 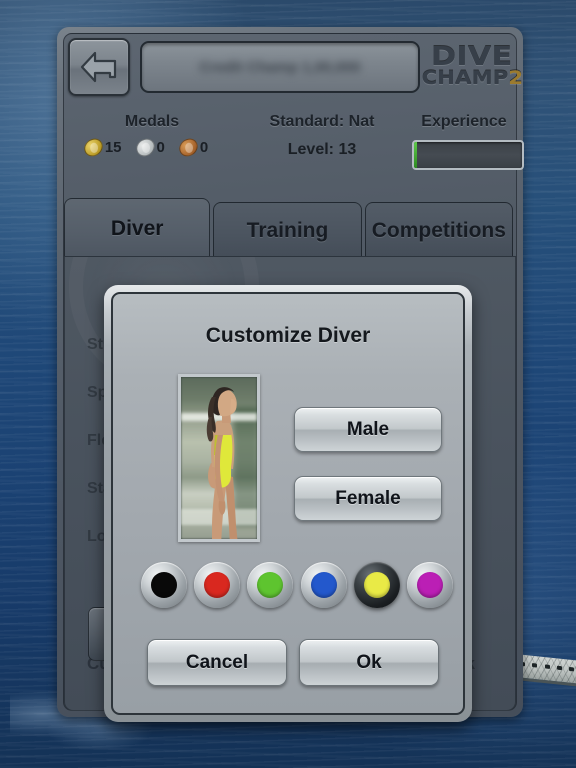 What do you see at coordinates (288, 335) in the screenshot?
I see `dialog-title: Customize Diver` at bounding box center [288, 335].